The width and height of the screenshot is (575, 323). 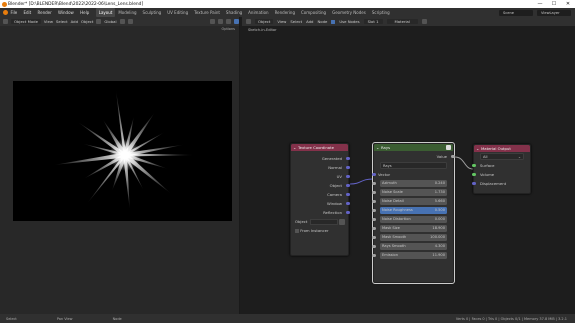 What do you see at coordinates (516, 12) in the screenshot?
I see `scene-selector: Scene` at bounding box center [516, 12].